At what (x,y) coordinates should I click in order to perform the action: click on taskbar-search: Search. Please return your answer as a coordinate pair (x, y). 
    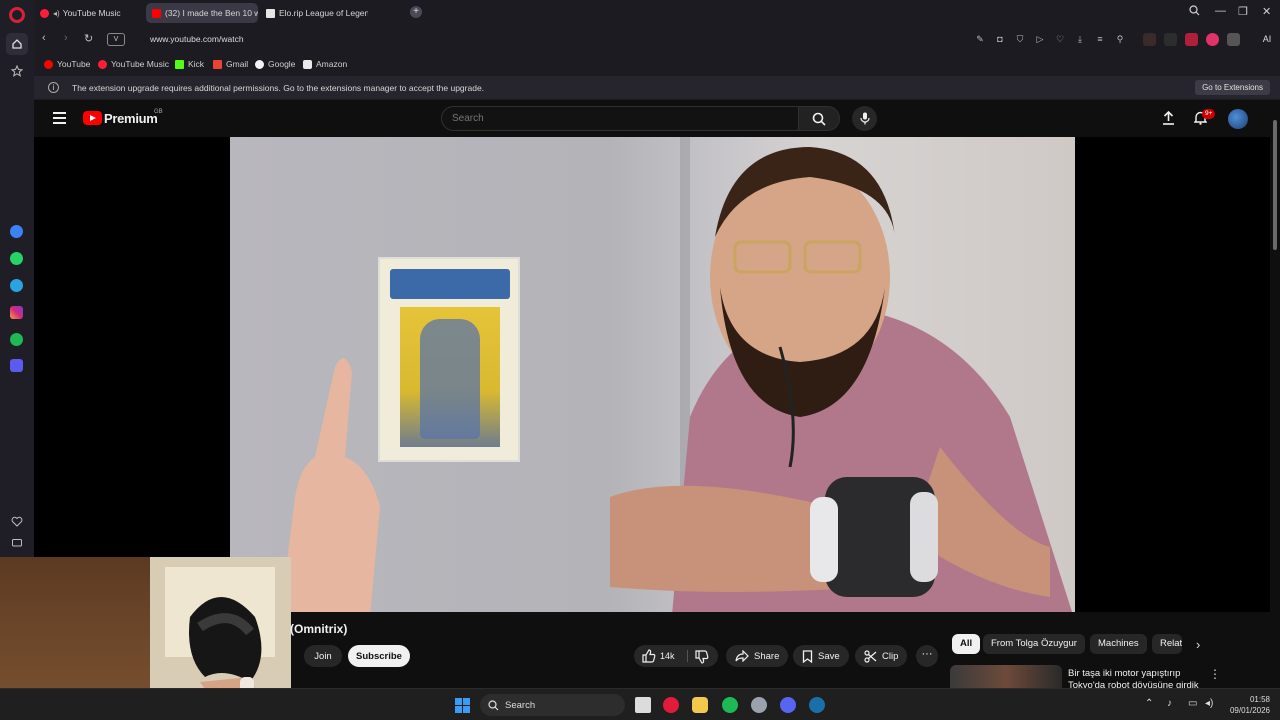
    Looking at the image, I should click on (552, 705).